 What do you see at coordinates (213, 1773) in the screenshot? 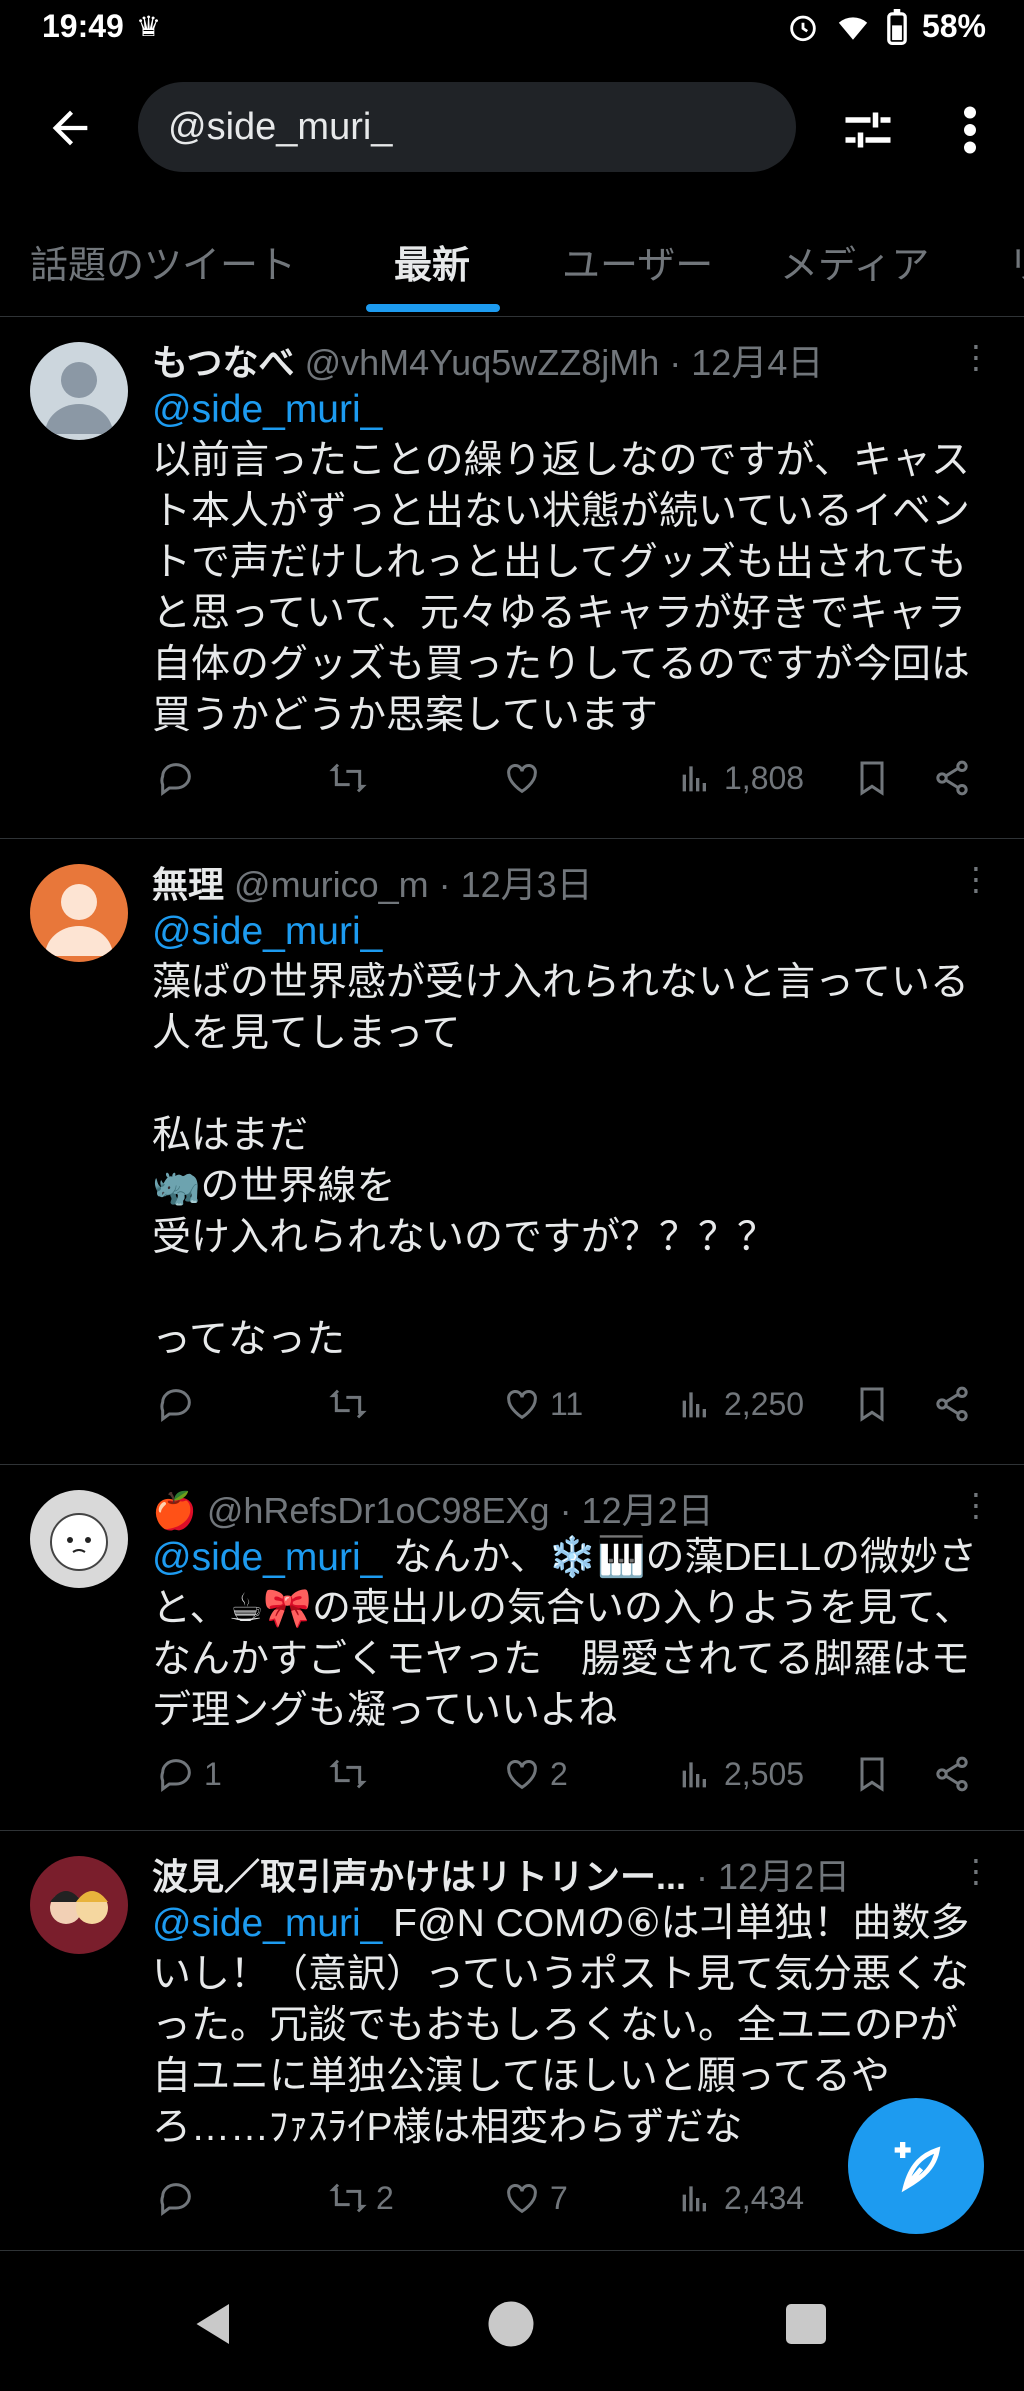
I see `reply-count: 1` at bounding box center [213, 1773].